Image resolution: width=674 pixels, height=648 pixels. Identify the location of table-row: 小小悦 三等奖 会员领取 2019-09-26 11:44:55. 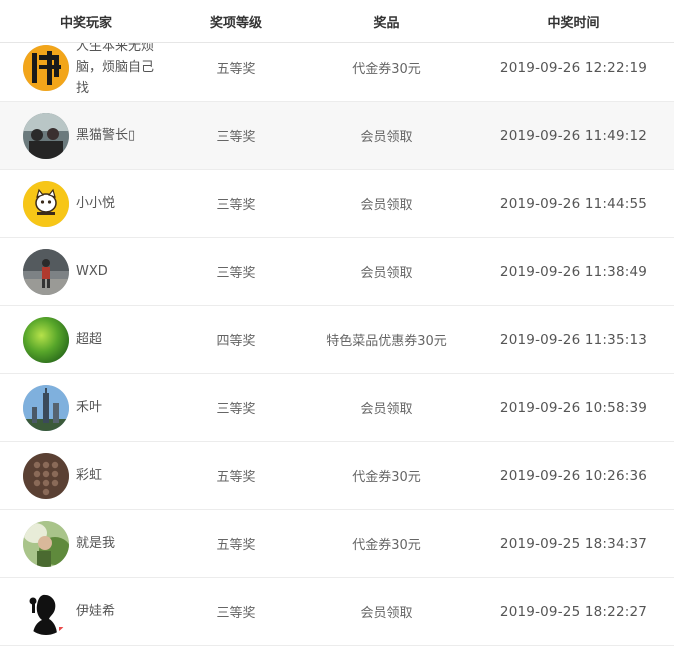
(337, 204).